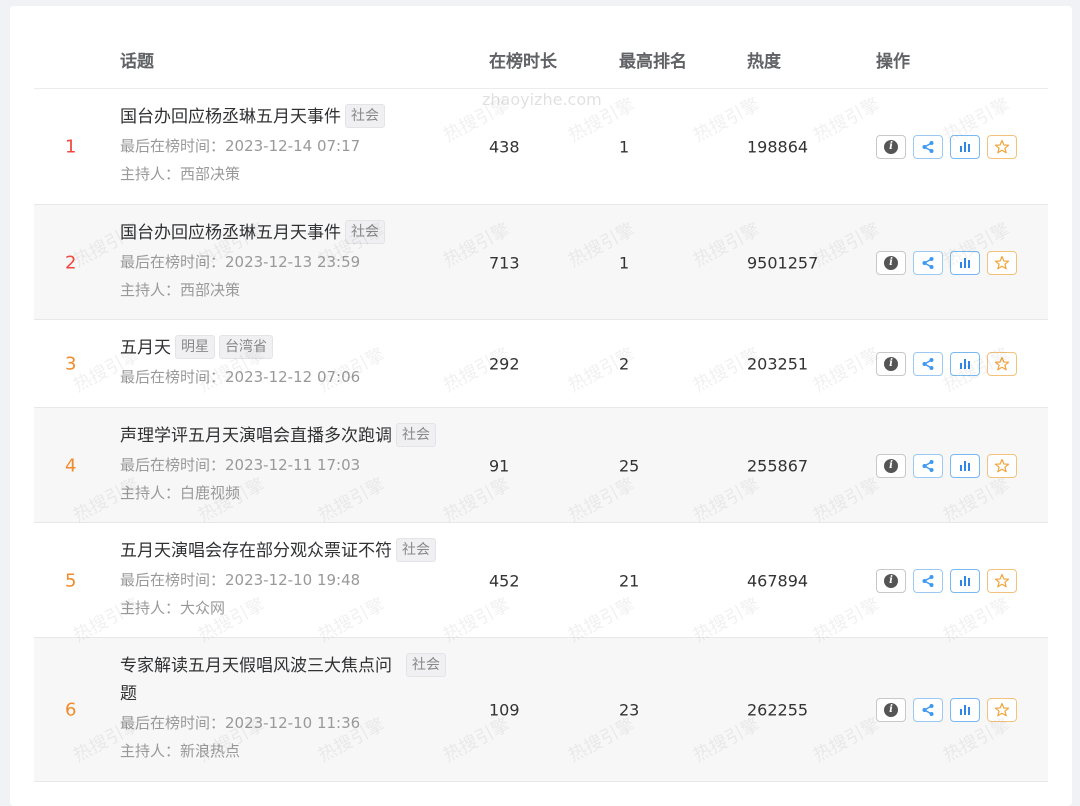 Image resolution: width=1080 pixels, height=806 pixels. What do you see at coordinates (71, 465) in the screenshot?
I see `rank-number: 4` at bounding box center [71, 465].